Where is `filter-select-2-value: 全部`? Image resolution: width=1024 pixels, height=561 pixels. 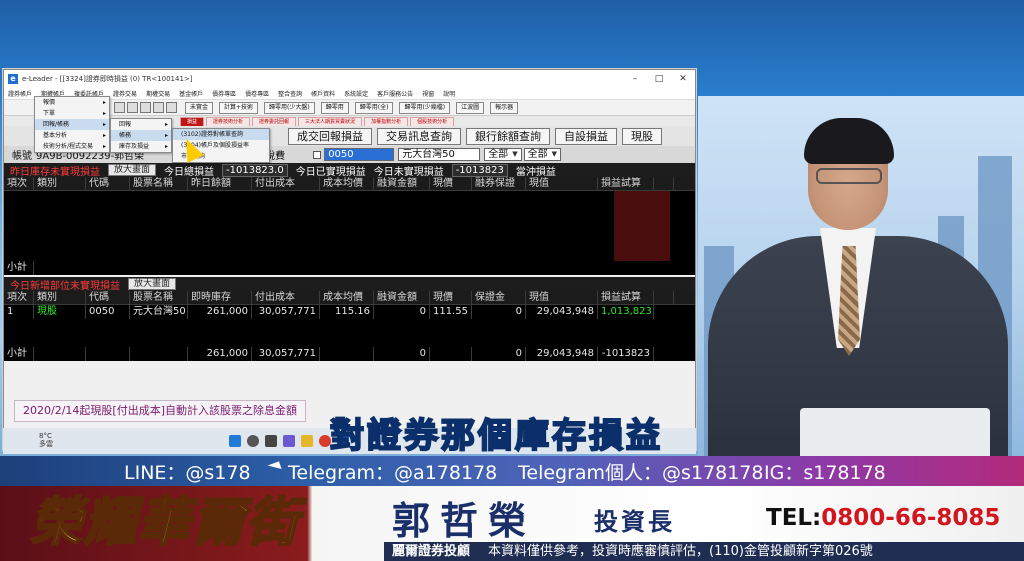 filter-select-2-value: 全部 is located at coordinates (537, 154).